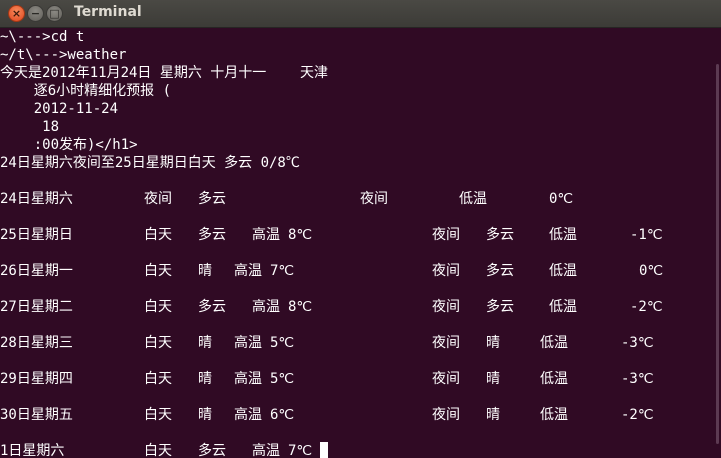 This screenshot has height=458, width=721. What do you see at coordinates (36, 199) in the screenshot?
I see `forecast-date: 24日星期六` at bounding box center [36, 199].